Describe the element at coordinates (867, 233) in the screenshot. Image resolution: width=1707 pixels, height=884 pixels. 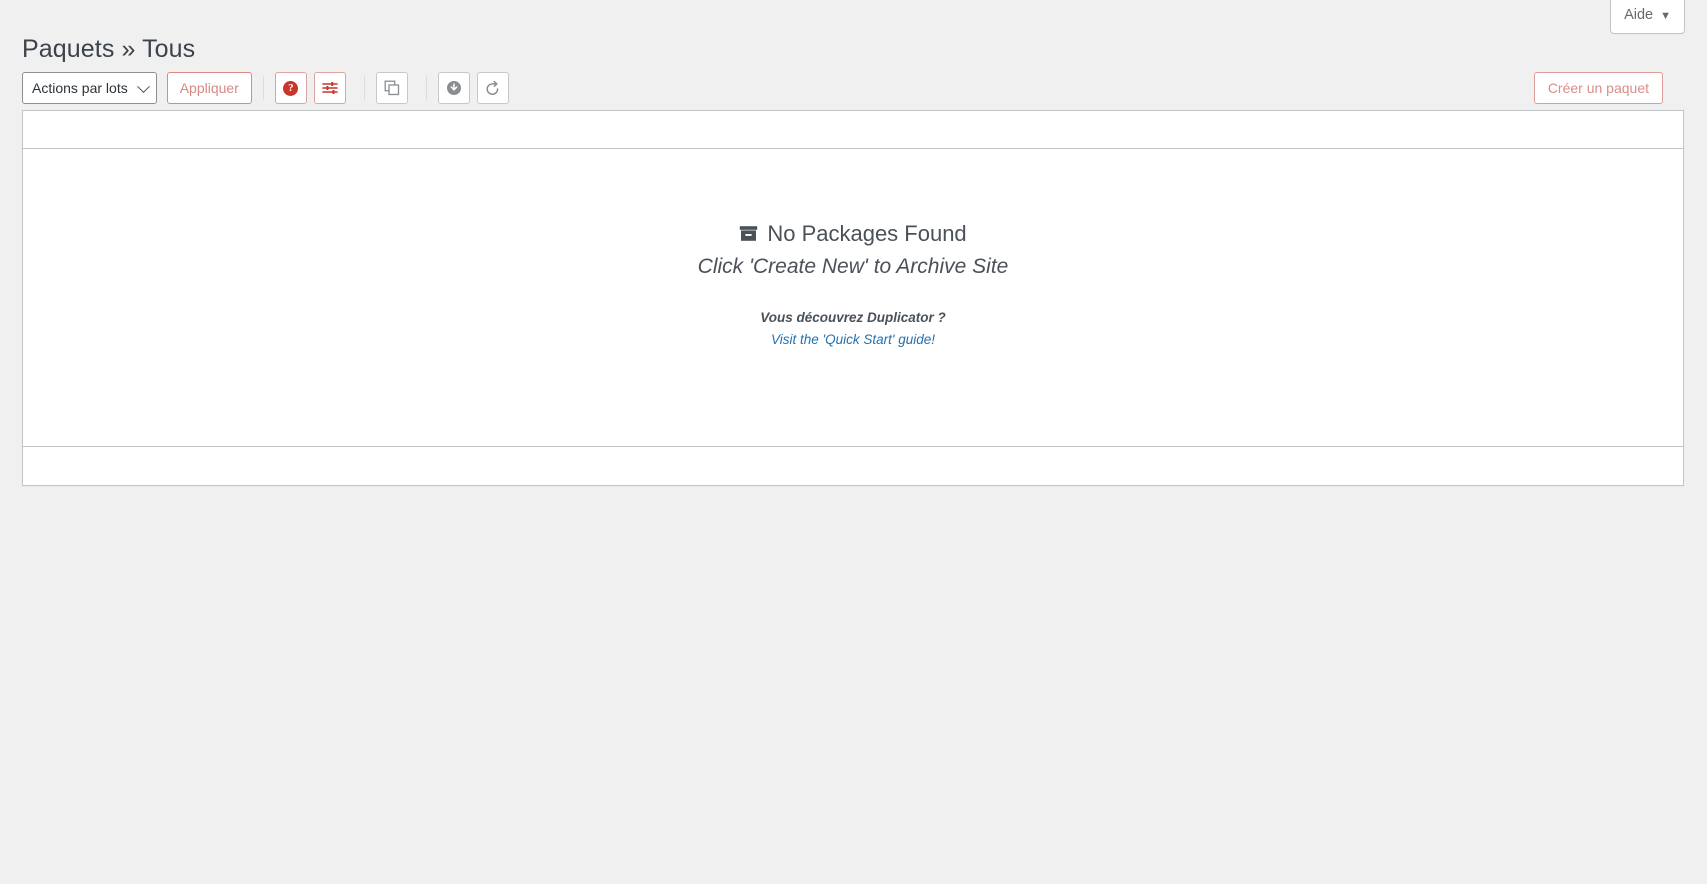
I see `empty-state-title: No Packages Found` at that location.